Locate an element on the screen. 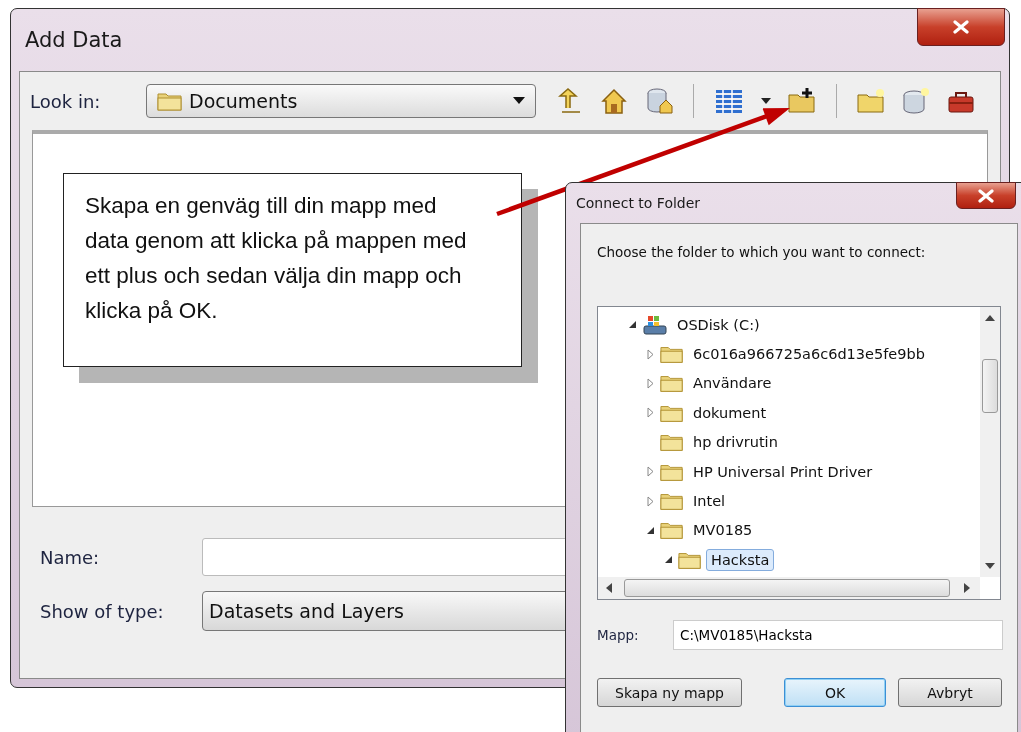 This screenshot has height=732, width=1021. drive-icon is located at coordinates (655, 324).